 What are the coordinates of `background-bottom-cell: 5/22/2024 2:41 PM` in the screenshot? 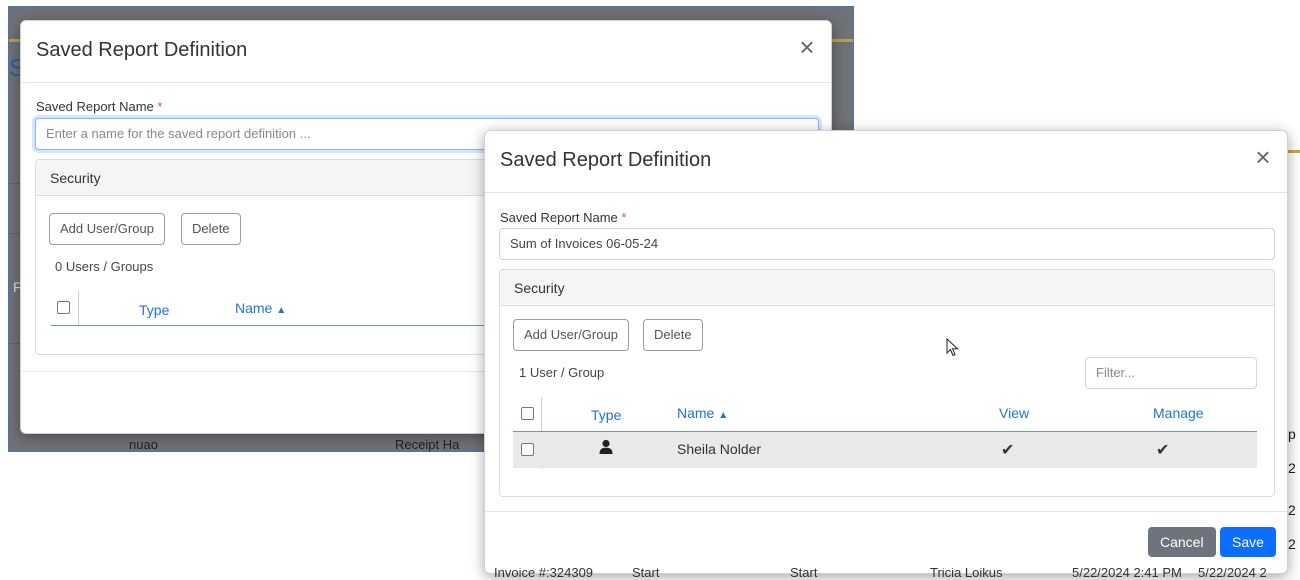 It's located at (1127, 574).